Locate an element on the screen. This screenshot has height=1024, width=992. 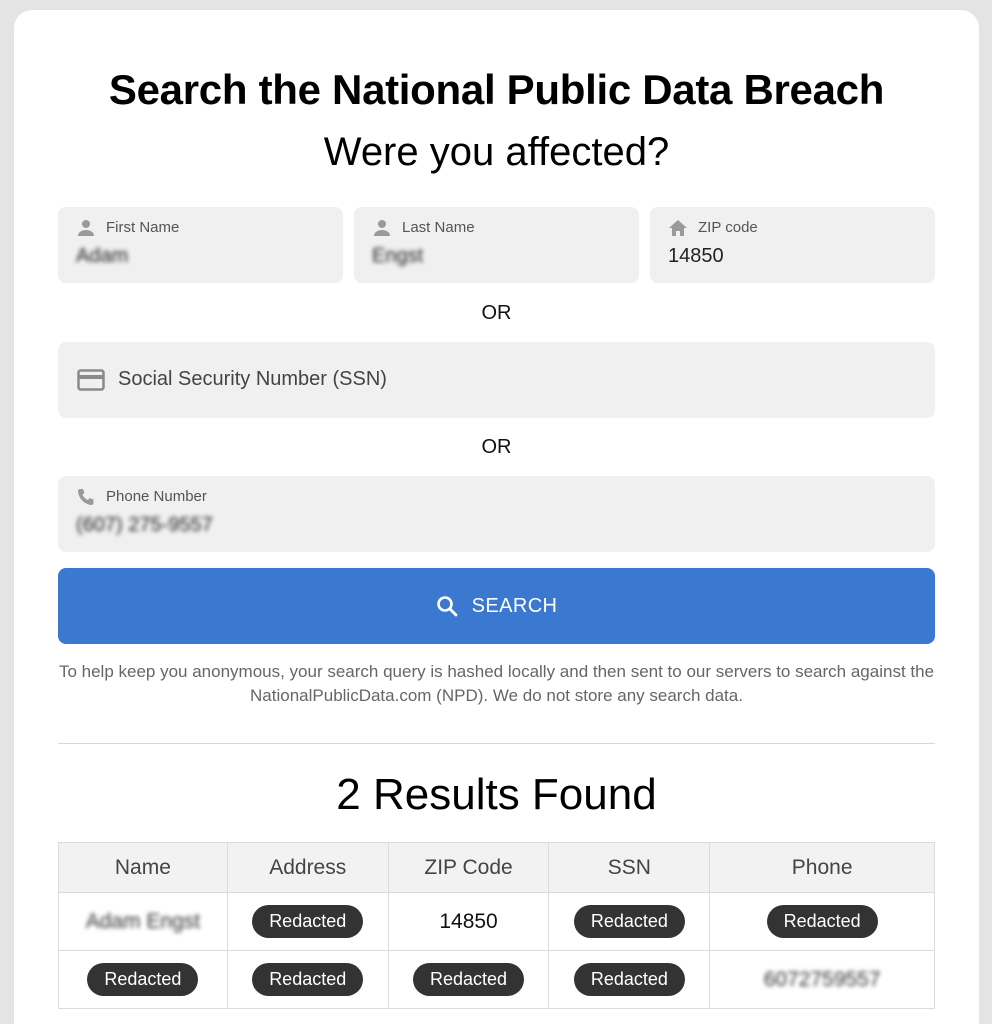
column-header-address: Address is located at coordinates (307, 867).